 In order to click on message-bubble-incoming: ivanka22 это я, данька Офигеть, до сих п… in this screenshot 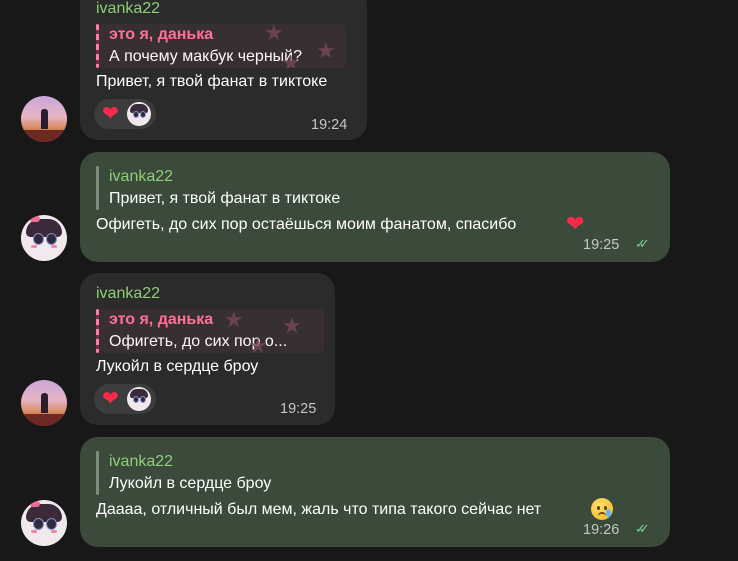, I will do `click(207, 349)`.